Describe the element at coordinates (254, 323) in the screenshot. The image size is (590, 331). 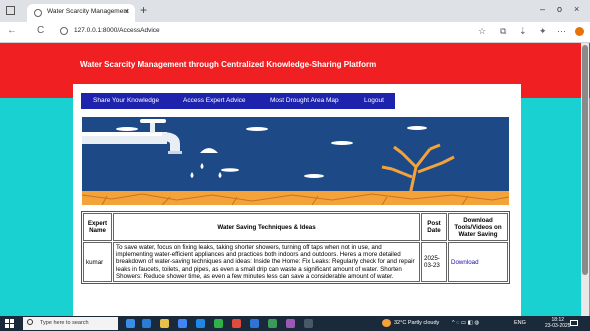
I see `app-icon-word` at that location.